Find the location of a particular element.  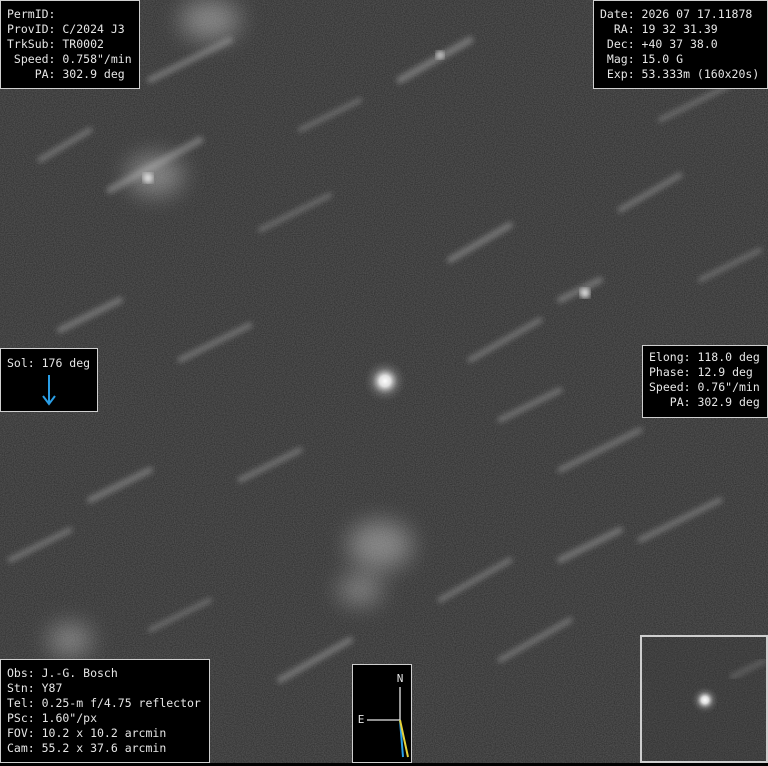

speed-line: Speed: 0.758"/min is located at coordinates (69, 59).